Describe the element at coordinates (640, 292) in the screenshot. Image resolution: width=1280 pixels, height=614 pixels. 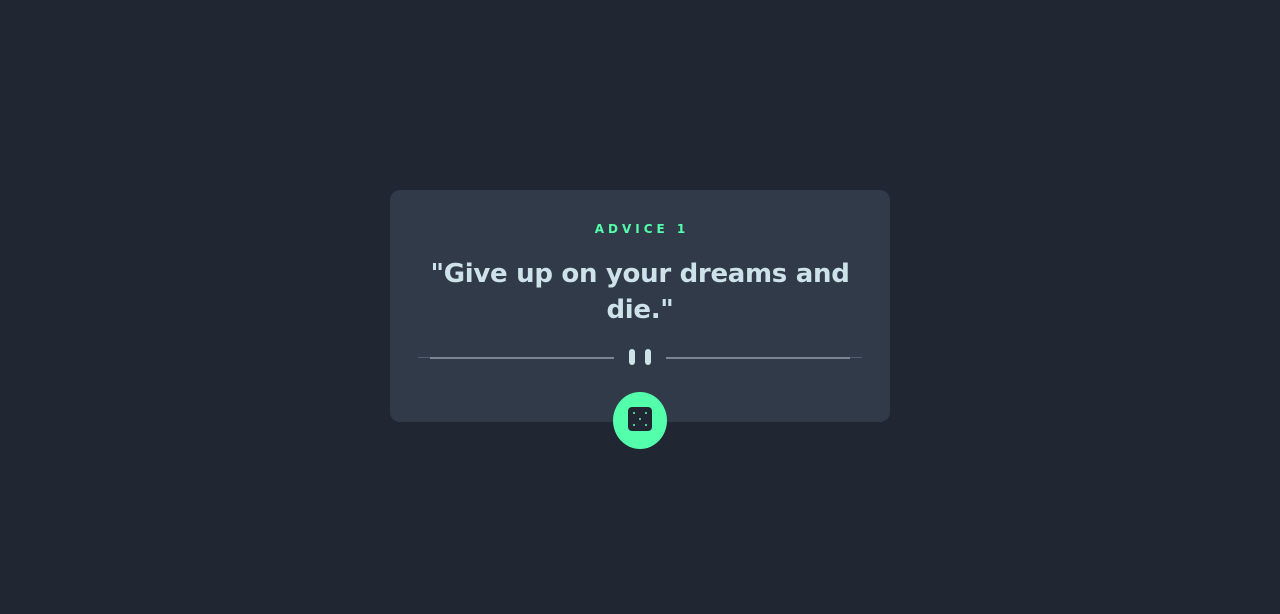
I see `advice-quote: "Give up on your dreams and die."` at that location.